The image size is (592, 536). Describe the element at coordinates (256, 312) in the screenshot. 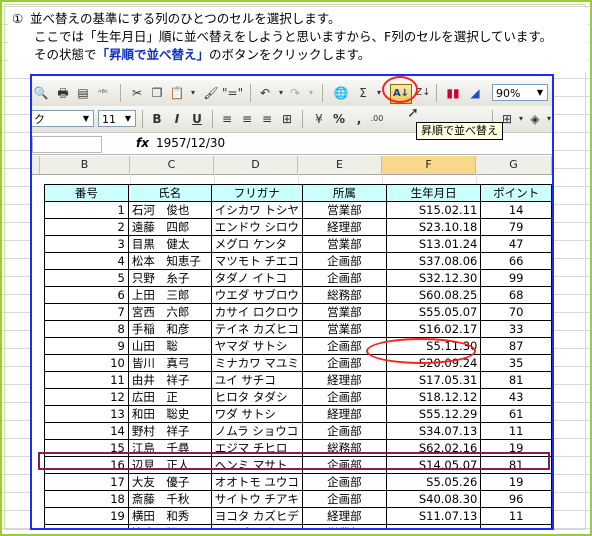

I see `cell-furigana: カサイ ロクロウ` at that location.